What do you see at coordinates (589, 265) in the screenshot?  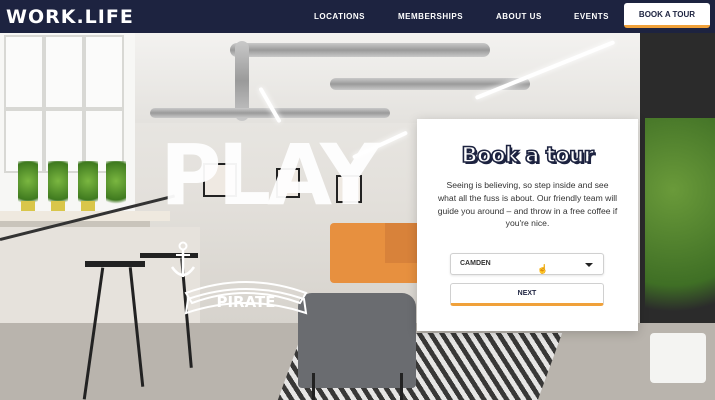 I see `chevron-down-icon` at bounding box center [589, 265].